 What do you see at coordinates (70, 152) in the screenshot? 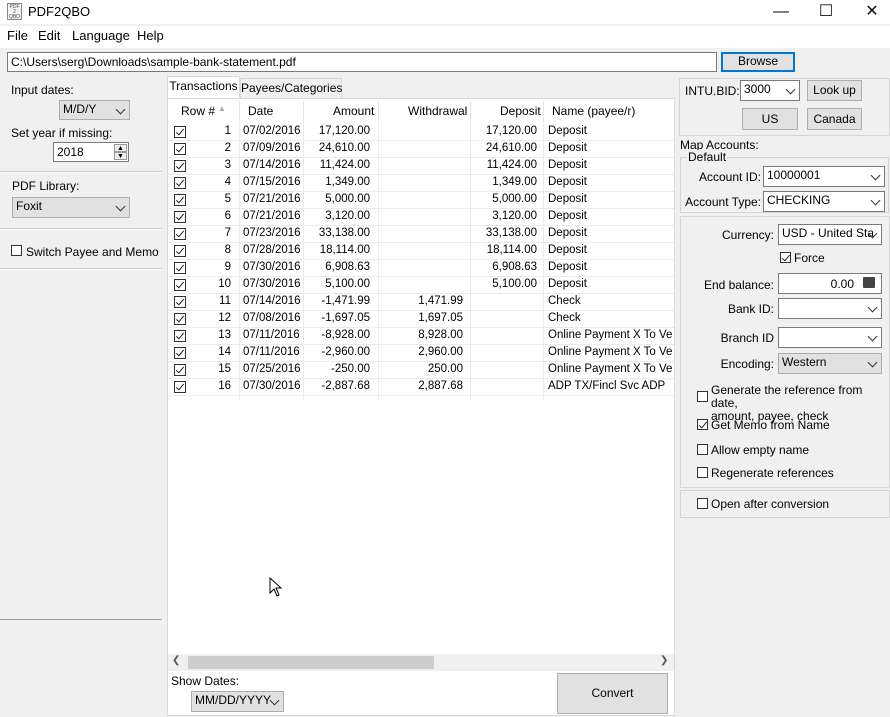
I see `year-value: 2018` at bounding box center [70, 152].